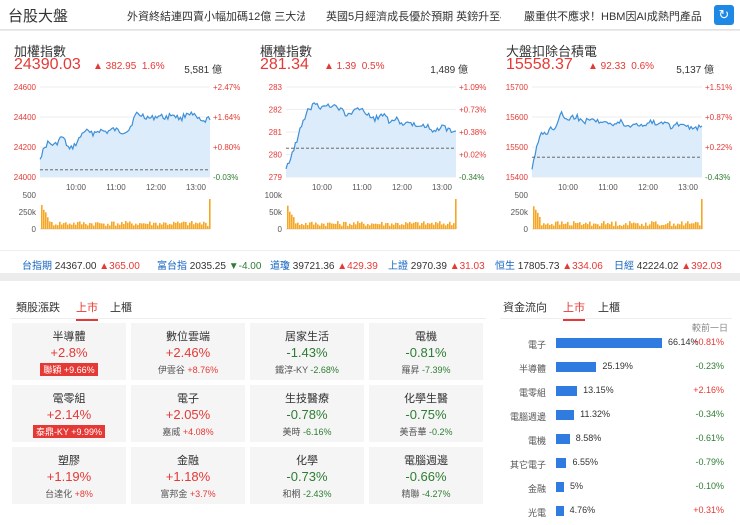  What do you see at coordinates (708, 510) in the screenshot?
I see `flow-change: +0.31%` at bounding box center [708, 510].